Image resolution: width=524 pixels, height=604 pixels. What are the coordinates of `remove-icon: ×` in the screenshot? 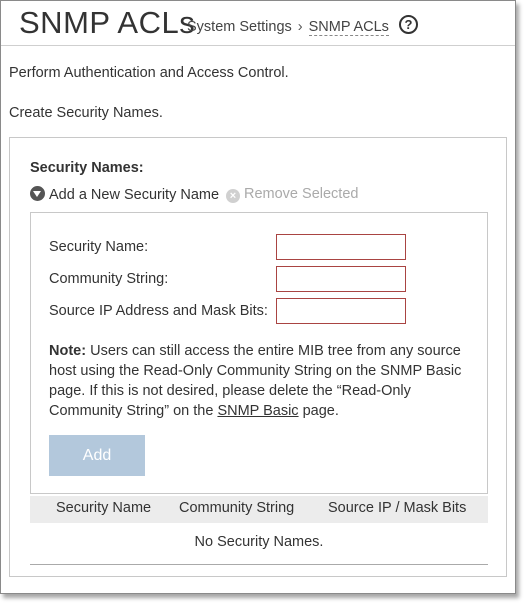 It's located at (233, 196).